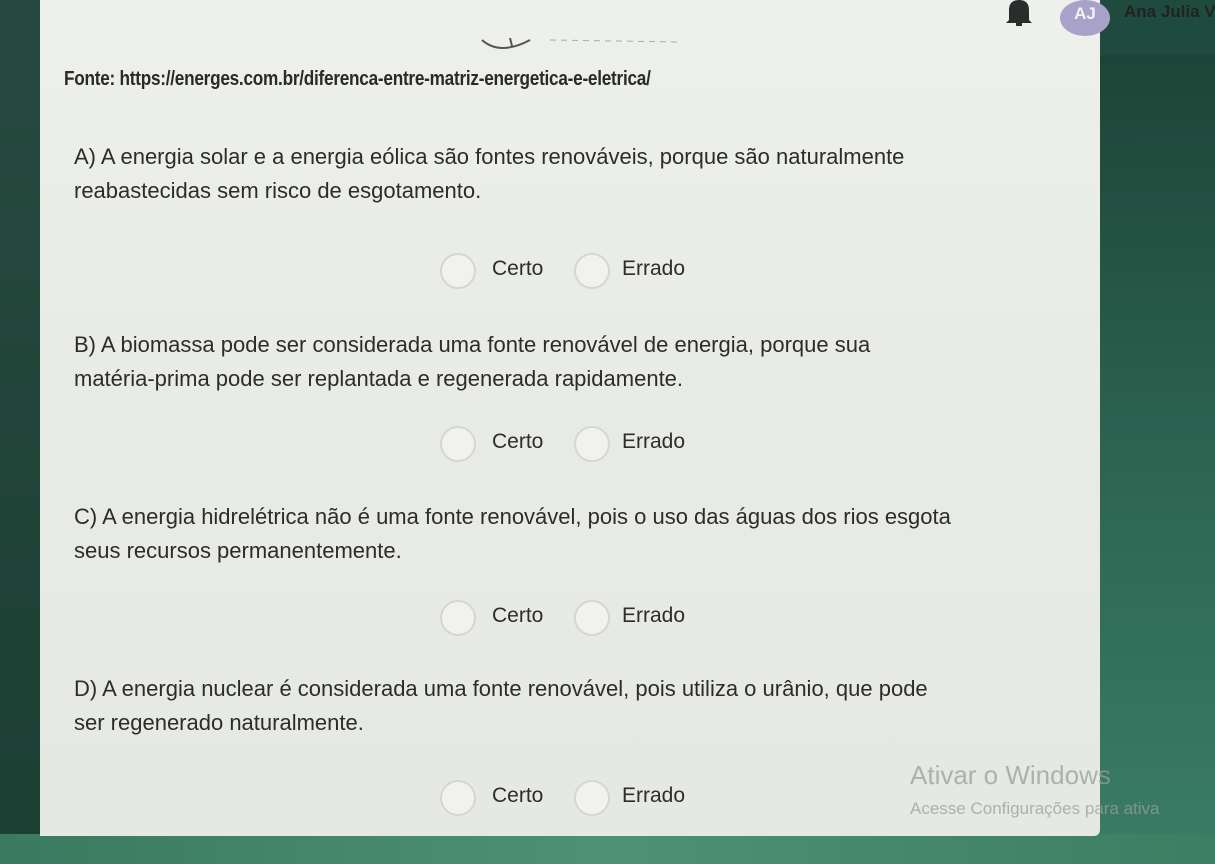 The width and height of the screenshot is (1215, 864). Describe the element at coordinates (1035, 808) in the screenshot. I see `watermark-subtitle: Acesse Configurações para ativa` at that location.